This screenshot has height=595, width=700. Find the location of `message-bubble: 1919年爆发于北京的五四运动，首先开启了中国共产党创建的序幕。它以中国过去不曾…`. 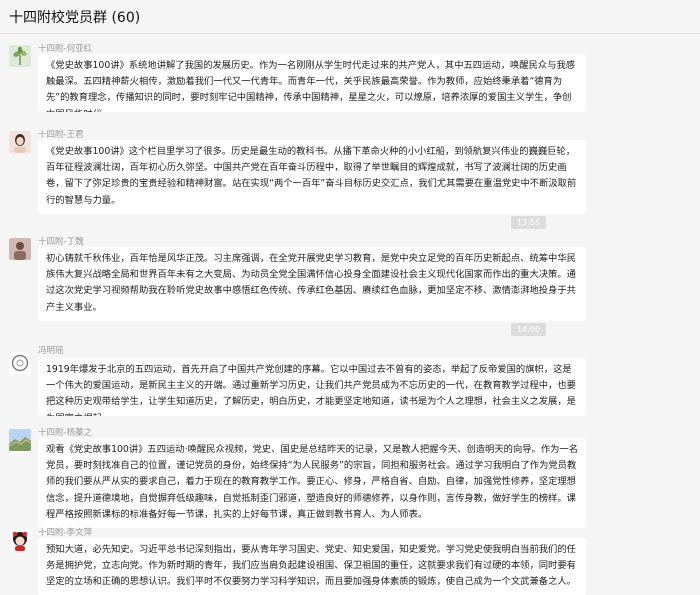

message-bubble: 1919年爆发于北京的五四运动，首先开启了中国共产党创建的序幕。它以中国过去不曾… is located at coordinates (312, 387).